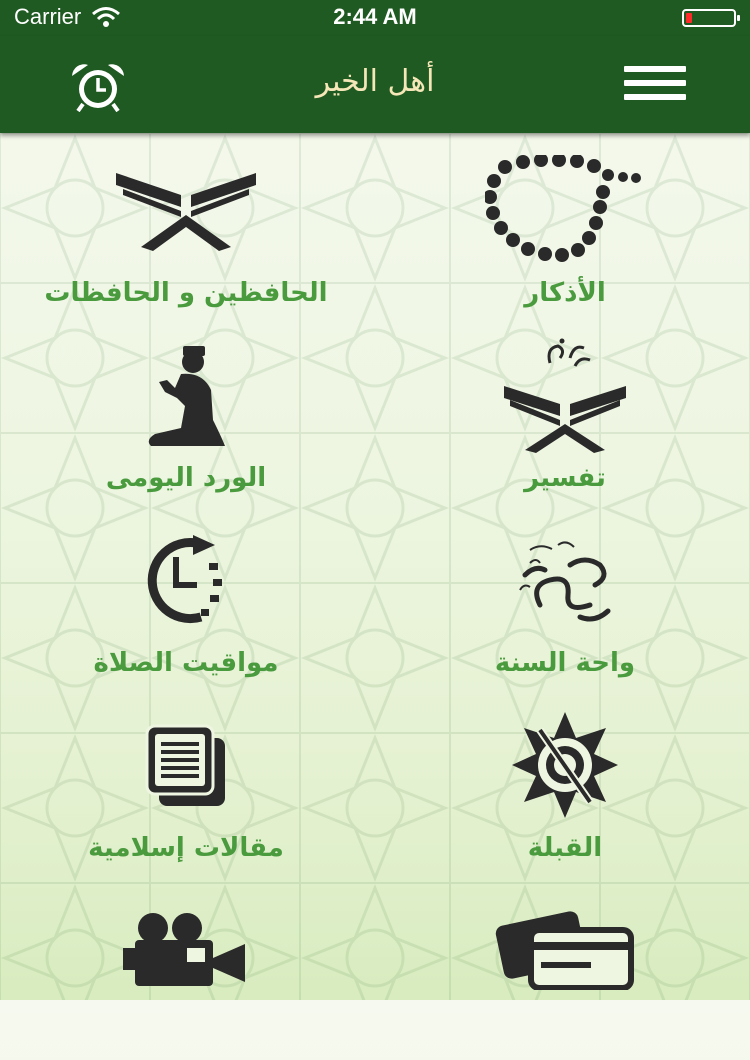 The image size is (750, 1060). Describe the element at coordinates (565, 395) in the screenshot. I see `quran-tafsir-icon` at that location.